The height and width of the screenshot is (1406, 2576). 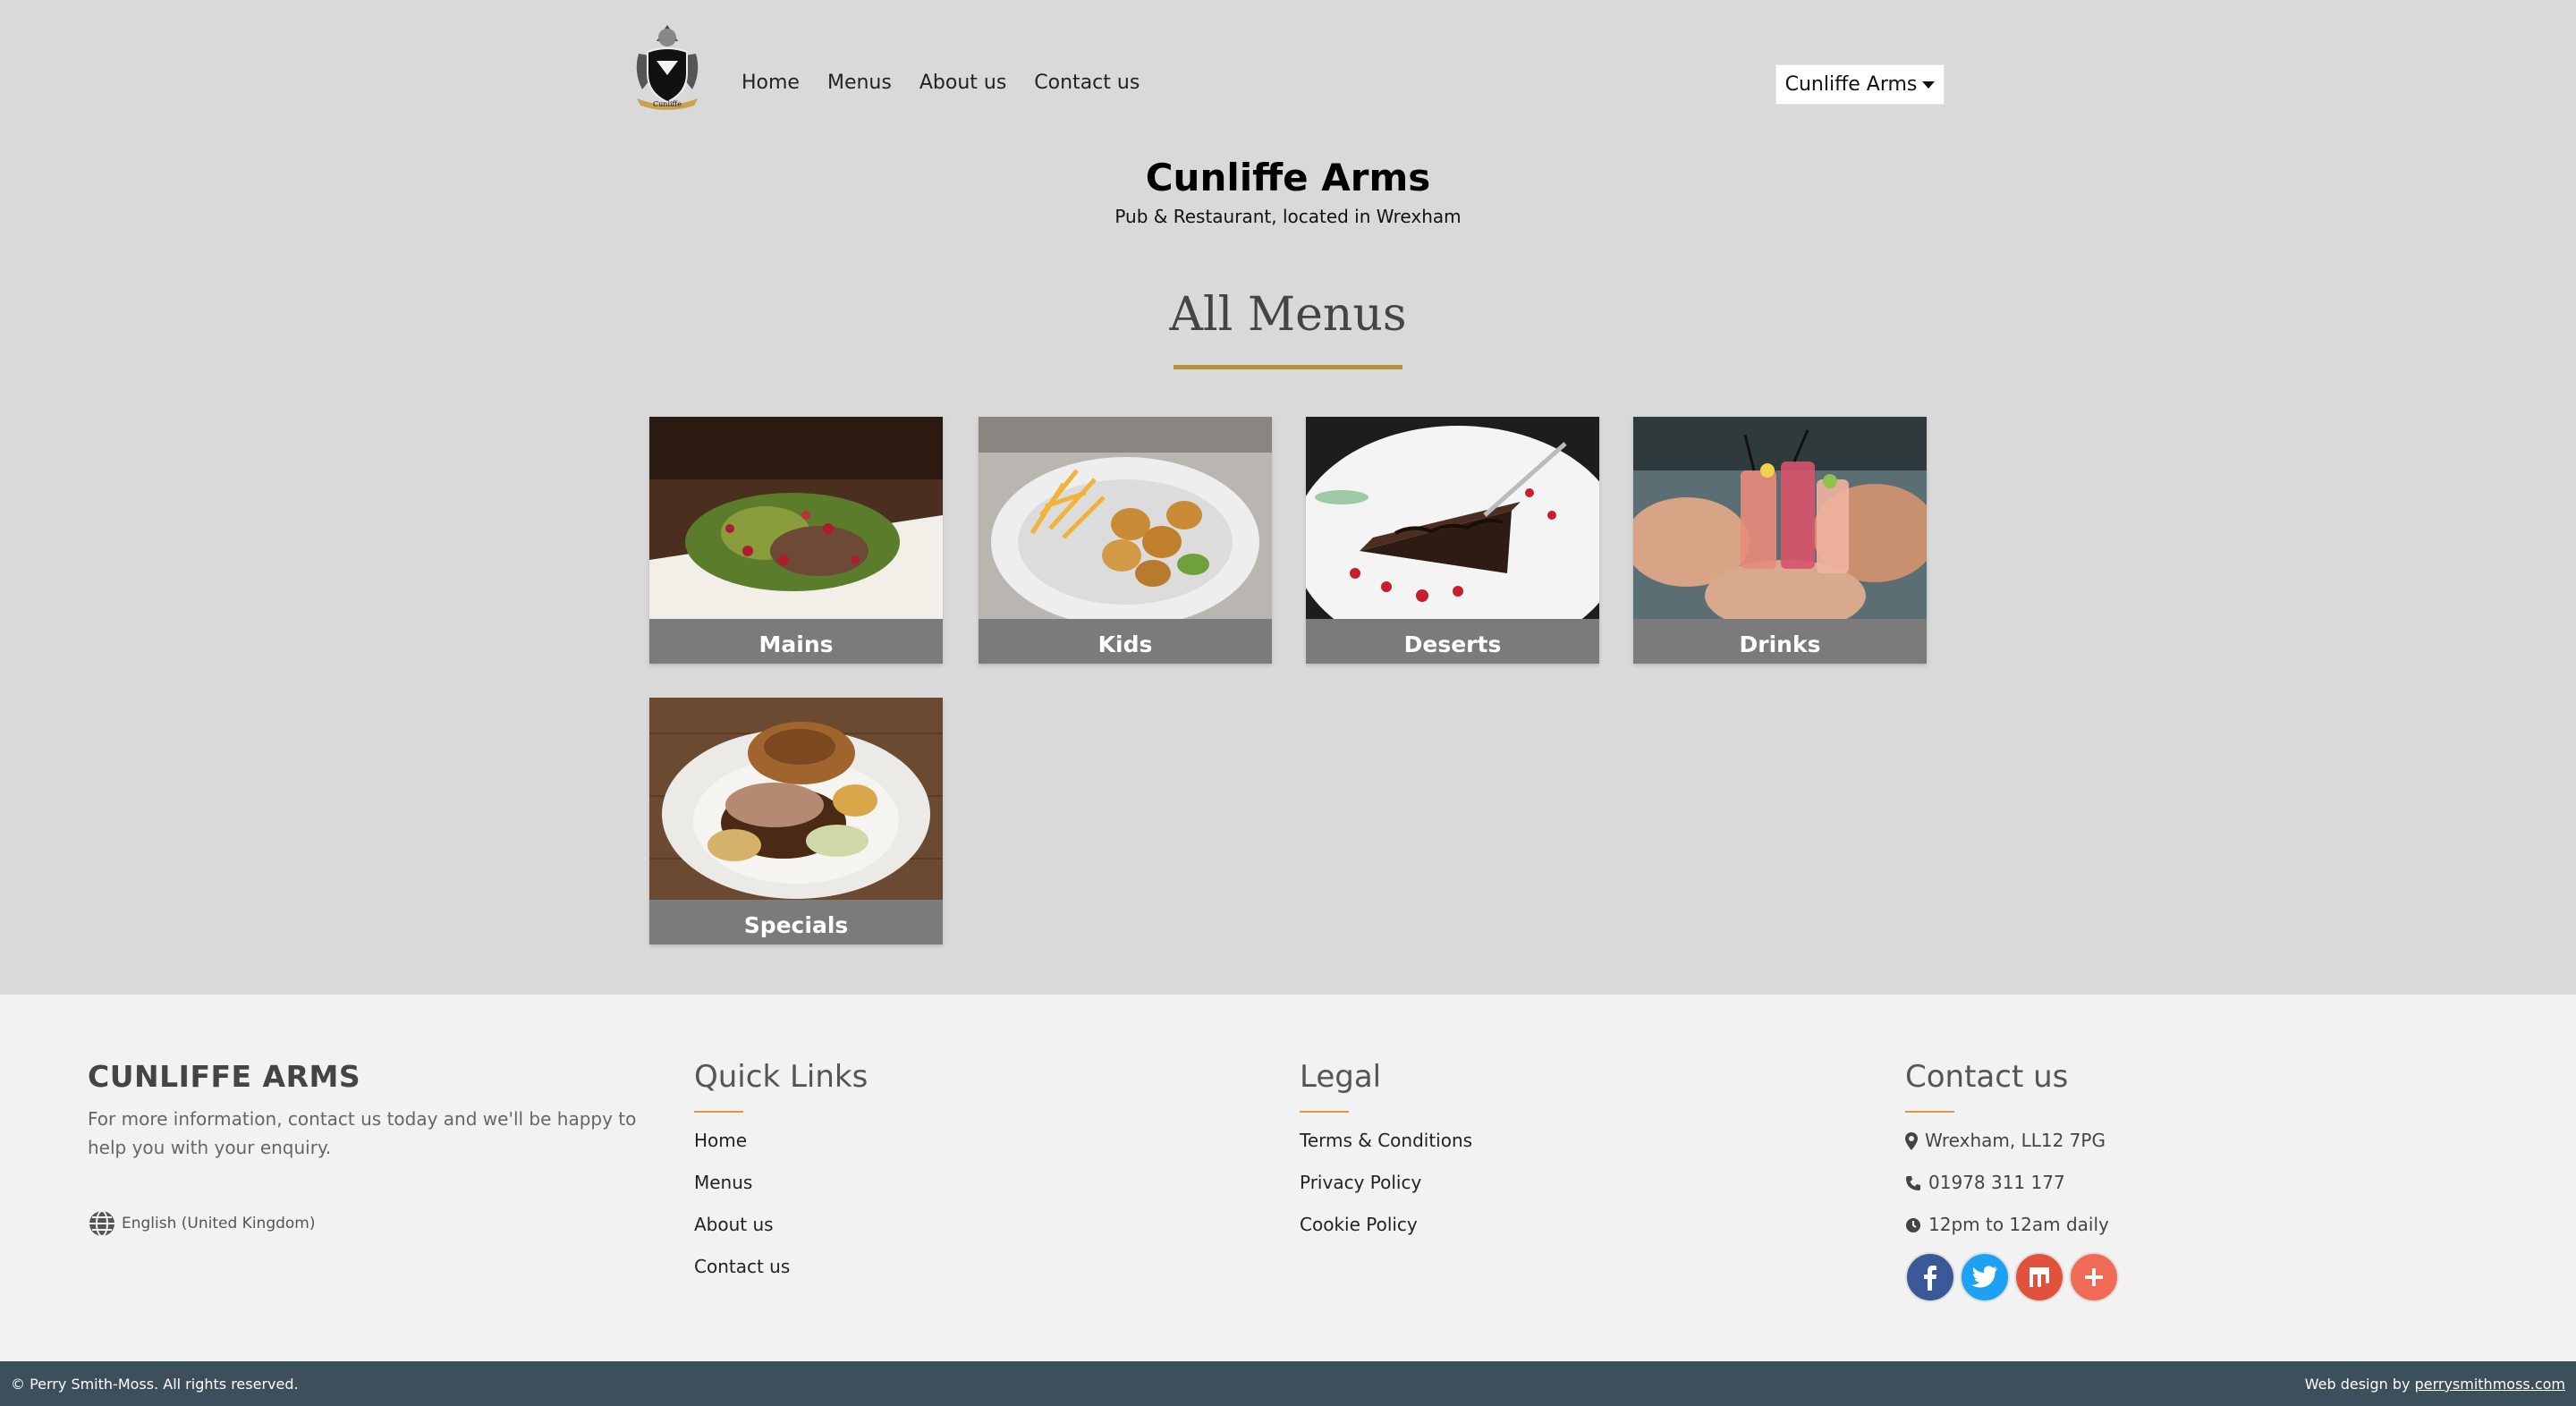 What do you see at coordinates (155, 1385) in the screenshot?
I see `copyright-text: © Perry Smith-Moss. All rights reserved.` at bounding box center [155, 1385].